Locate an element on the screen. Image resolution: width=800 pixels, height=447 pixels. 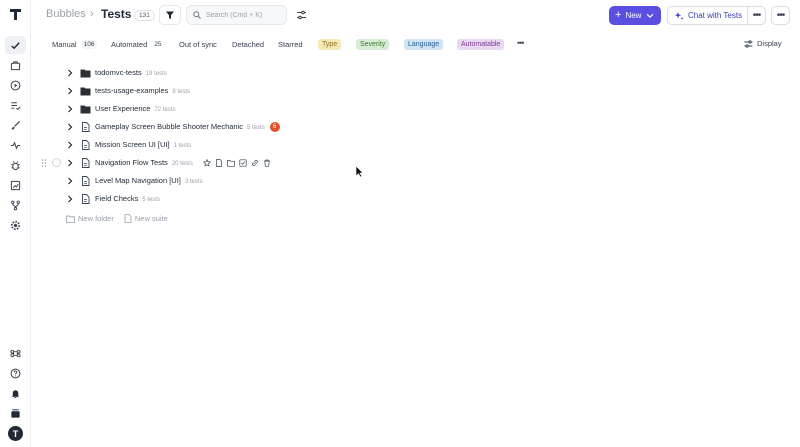
tab-detached: Detached is located at coordinates (248, 44).